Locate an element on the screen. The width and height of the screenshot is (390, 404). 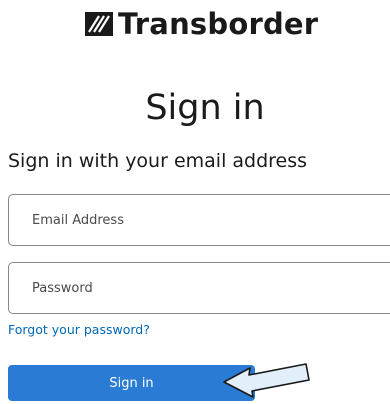
sign-in-button: Sign in is located at coordinates (131, 383).